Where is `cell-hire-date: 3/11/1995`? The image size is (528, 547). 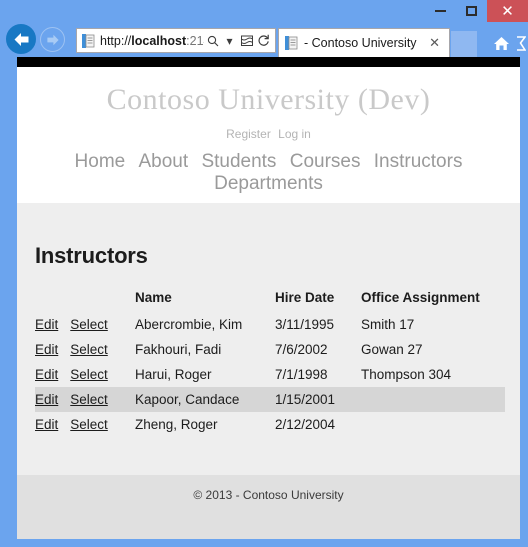
cell-hire-date: 3/11/1995 is located at coordinates (305, 324).